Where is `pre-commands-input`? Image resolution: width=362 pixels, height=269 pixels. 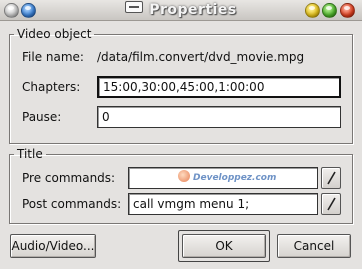 pre-commands-input is located at coordinates (223, 178).